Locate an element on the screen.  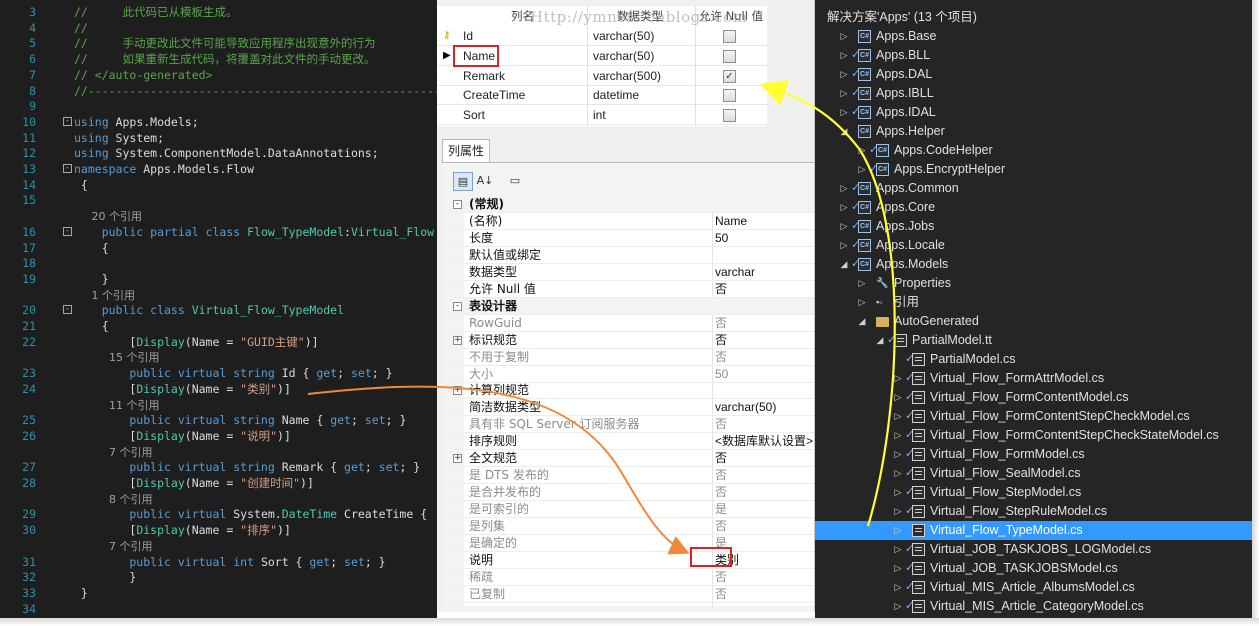
collapse-arrow-icon: ◢ is located at coordinates (844, 264).